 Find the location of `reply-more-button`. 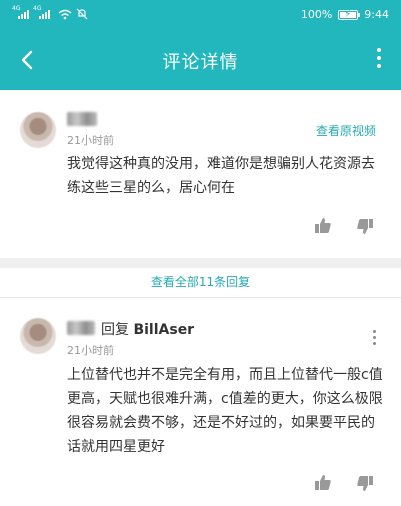

reply-more-button is located at coordinates (374, 339).